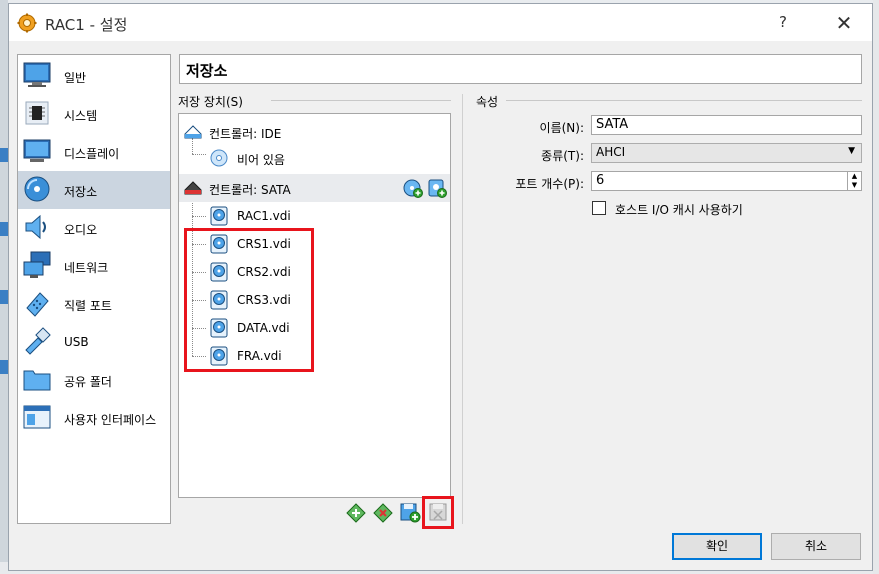 The width and height of the screenshot is (879, 574). I want to click on network-icon, so click(37, 264).